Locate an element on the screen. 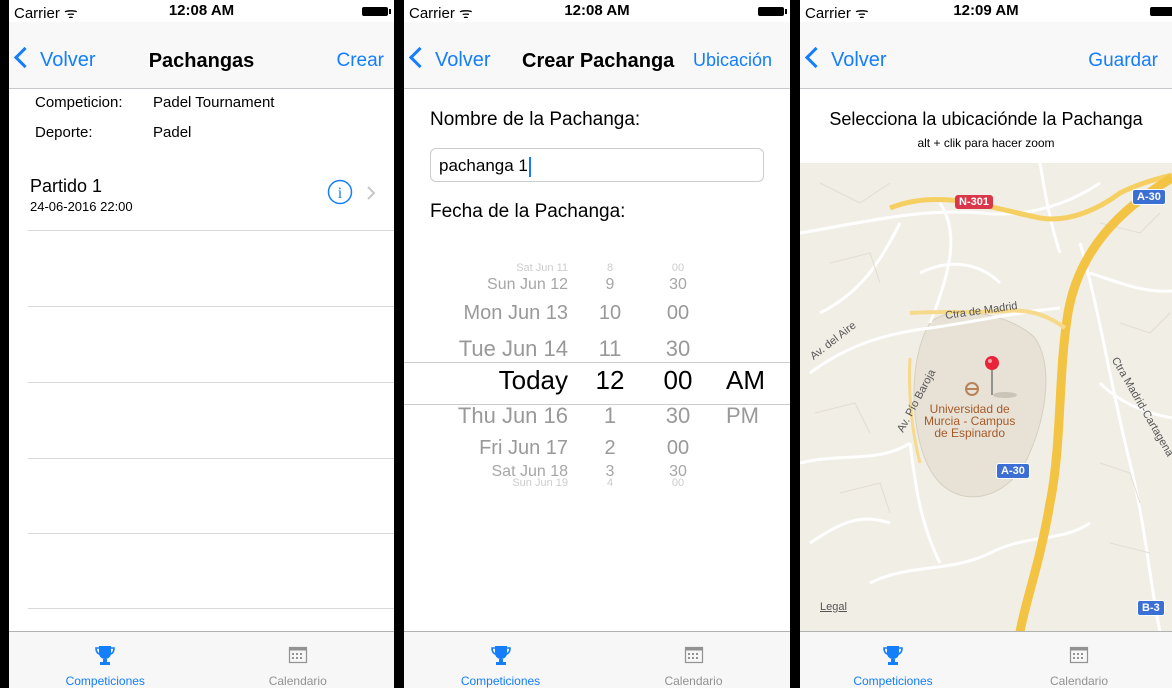 The image size is (1172, 688). save-button: Guardar is located at coordinates (1123, 61).